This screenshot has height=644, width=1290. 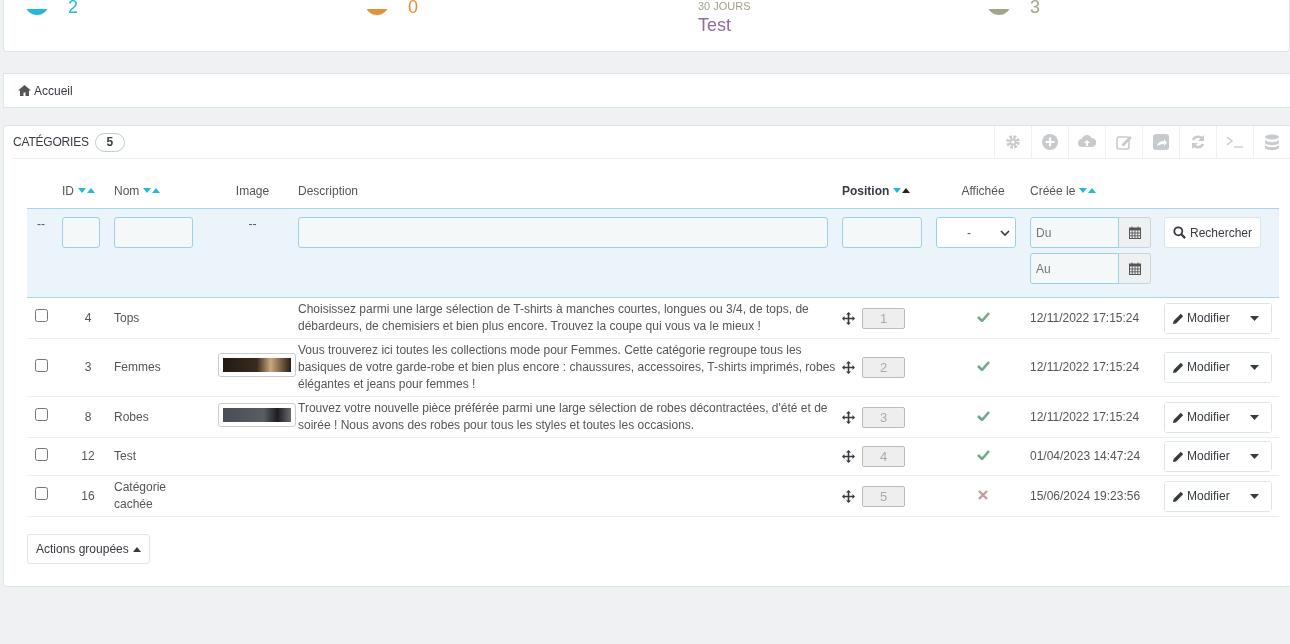 I want to click on search-icon, so click(x=1179, y=232).